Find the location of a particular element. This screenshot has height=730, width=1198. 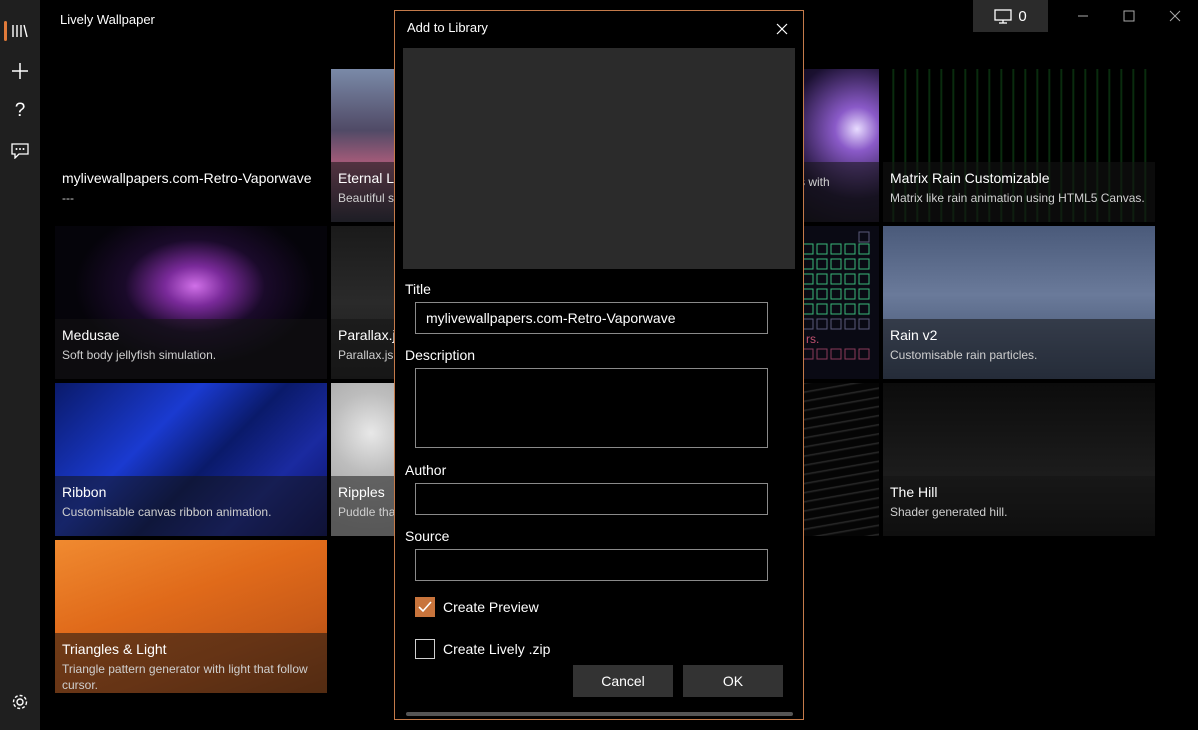

maximize-button is located at coordinates (1129, 16).